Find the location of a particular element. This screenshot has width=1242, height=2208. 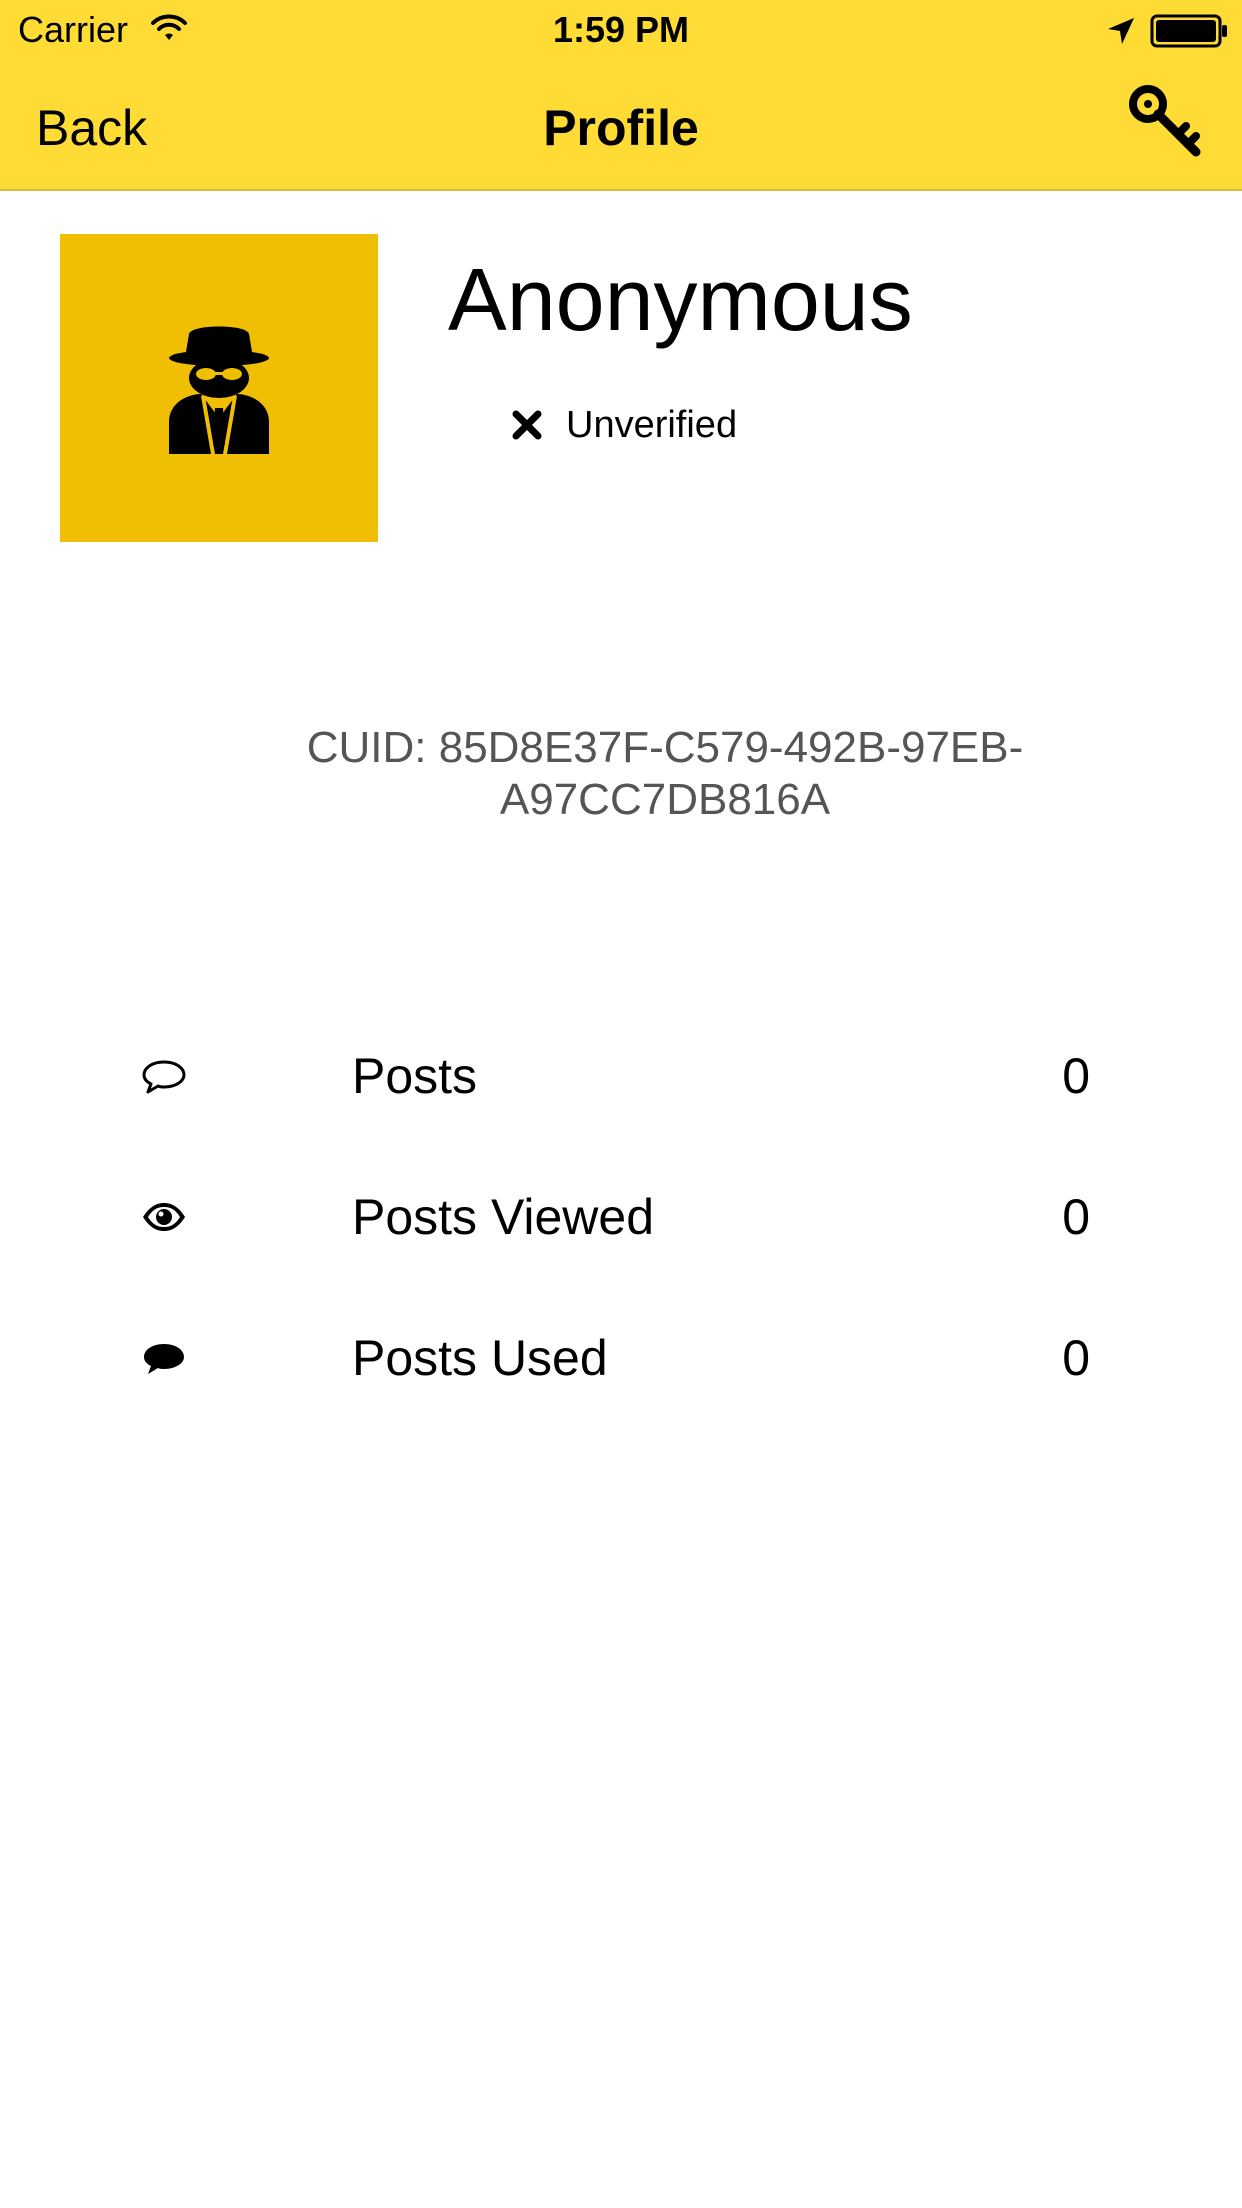

x-icon is located at coordinates (527, 425).